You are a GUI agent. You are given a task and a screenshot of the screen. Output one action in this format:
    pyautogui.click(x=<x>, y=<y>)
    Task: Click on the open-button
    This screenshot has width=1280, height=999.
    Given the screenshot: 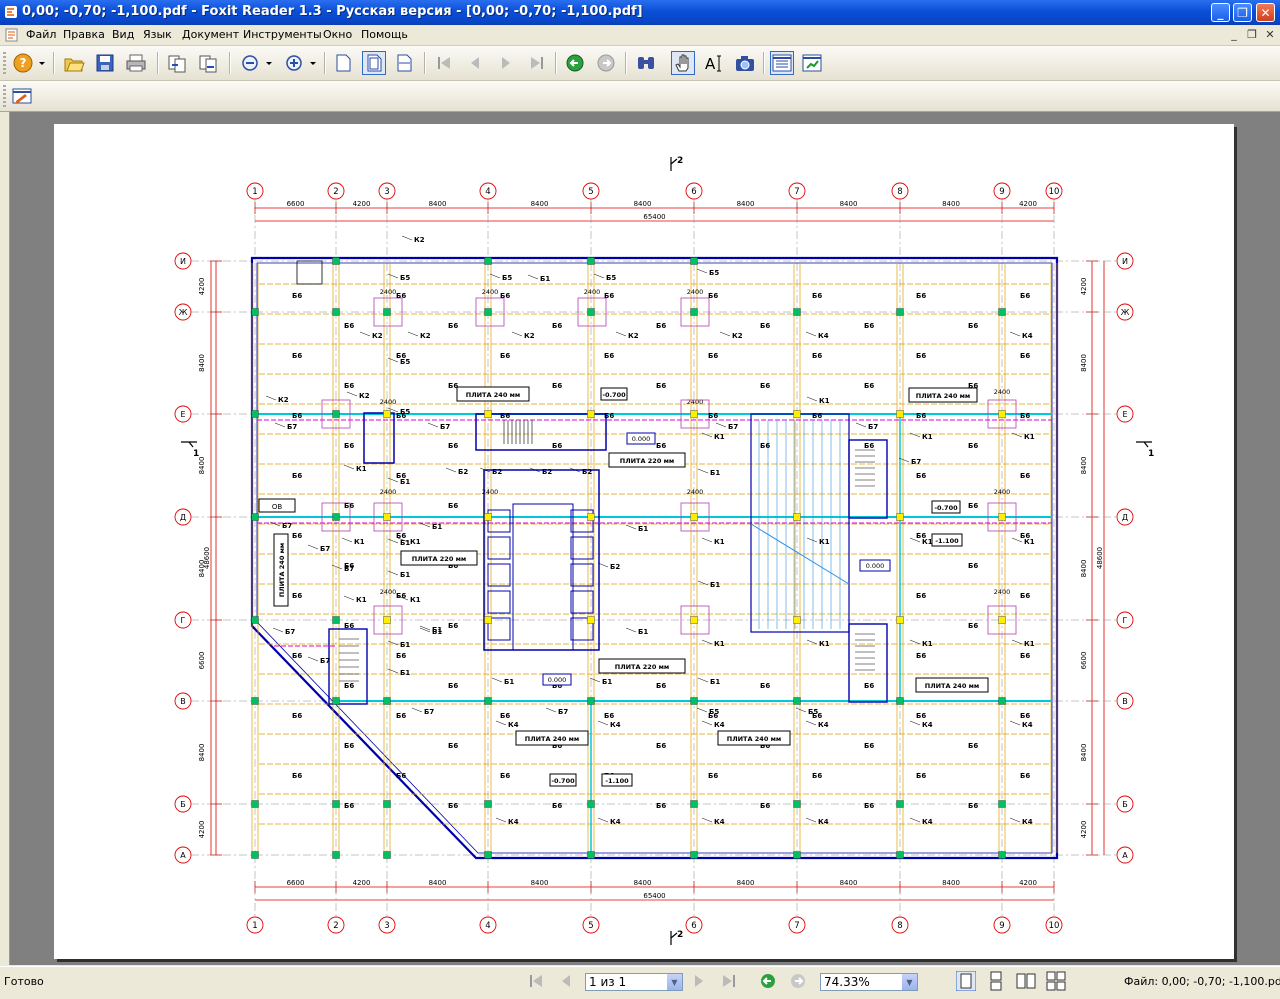 What is the action you would take?
    pyautogui.click(x=74, y=63)
    